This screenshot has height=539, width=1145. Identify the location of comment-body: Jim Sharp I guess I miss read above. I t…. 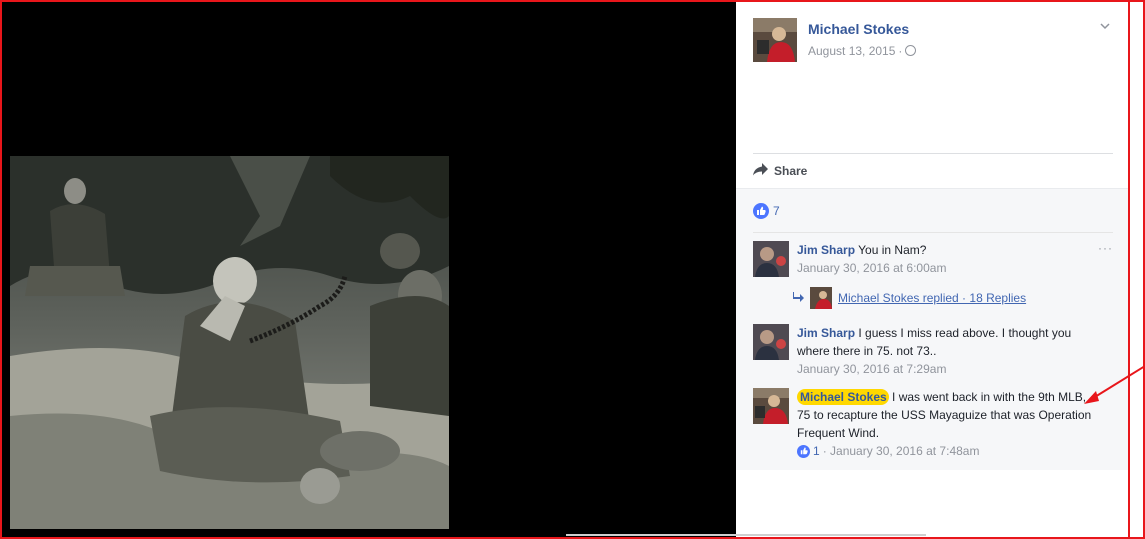
(947, 351).